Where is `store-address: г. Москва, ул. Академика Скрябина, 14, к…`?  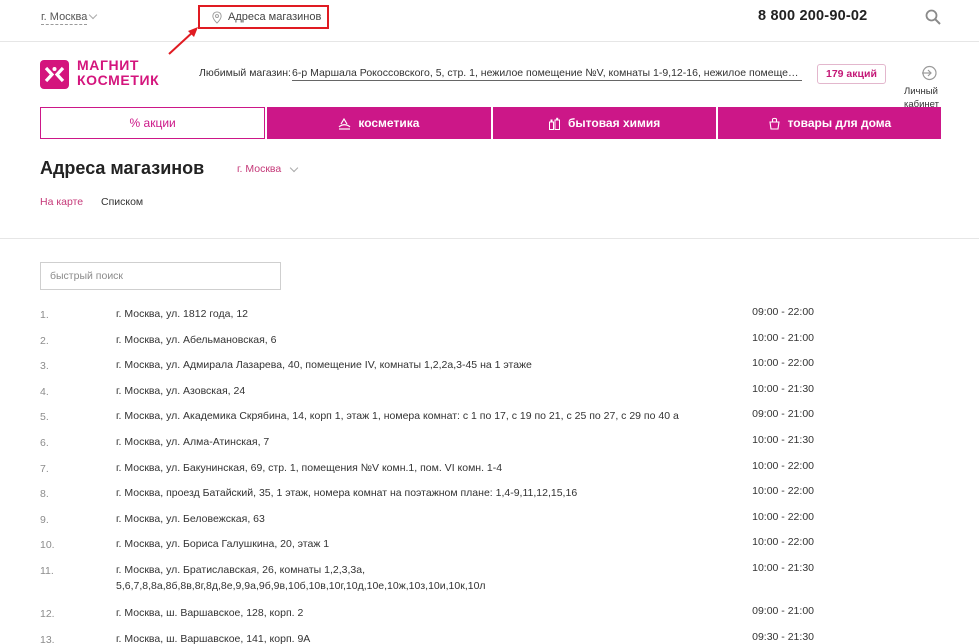
store-address: г. Москва, ул. Академика Скрябина, 14, к… is located at coordinates (397, 416).